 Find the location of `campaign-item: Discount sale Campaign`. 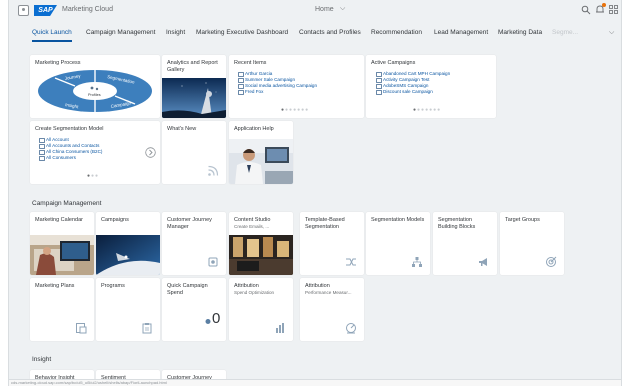

campaign-item: Discount sale Campaign is located at coordinates (404, 92).